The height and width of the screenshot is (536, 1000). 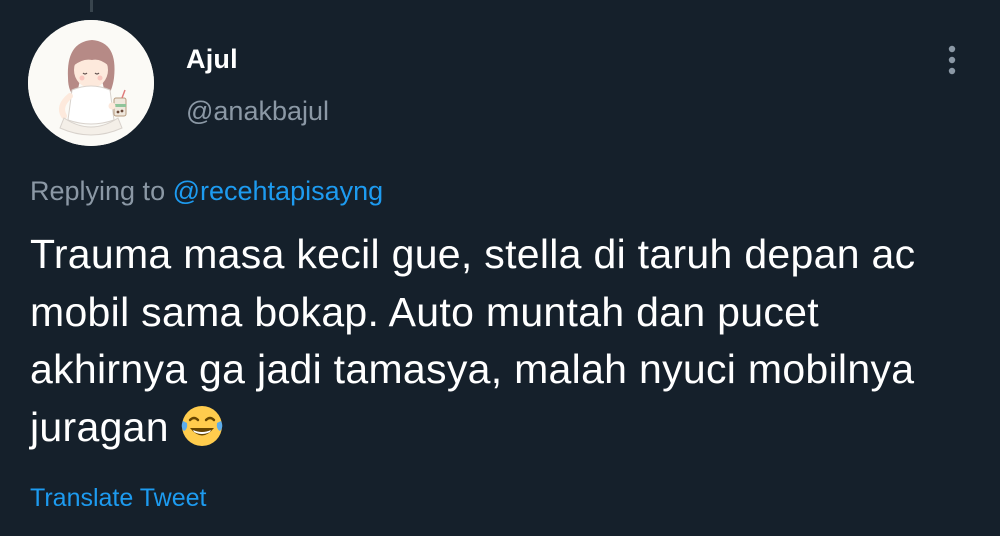 I want to click on avatar-illustration, so click(x=91, y=83).